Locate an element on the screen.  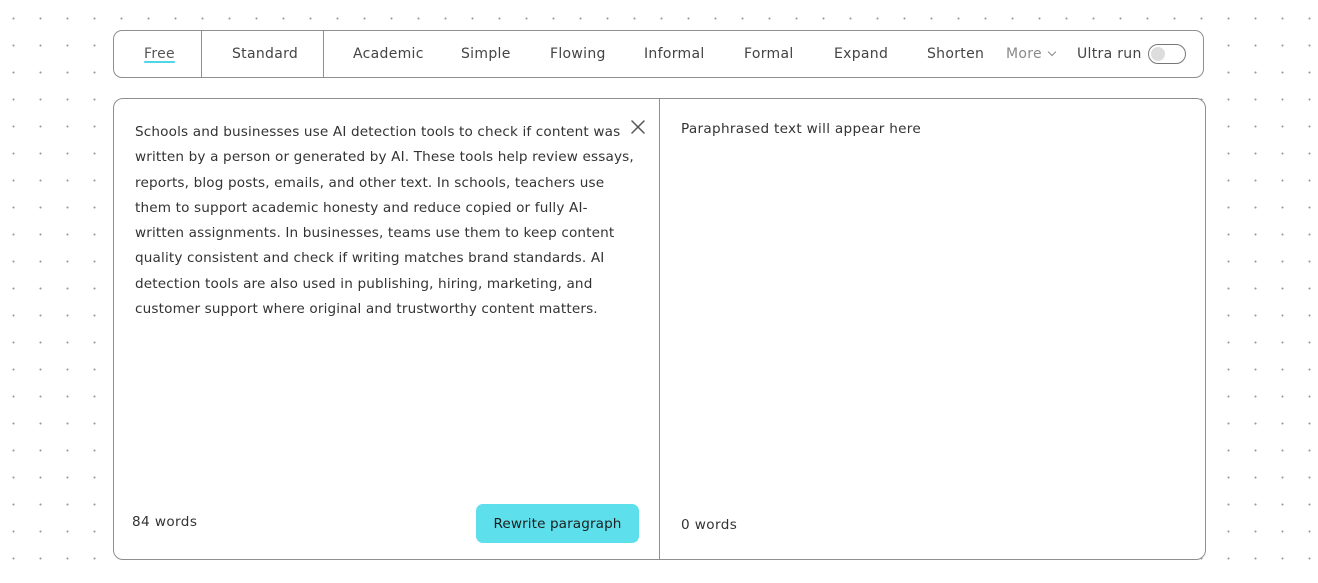
more-modes-label: More is located at coordinates (1024, 54).